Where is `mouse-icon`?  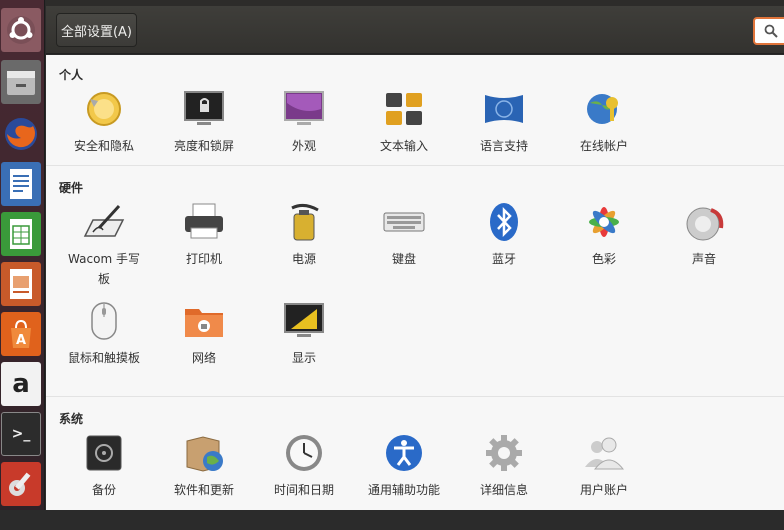
mouse-icon is located at coordinates (104, 321).